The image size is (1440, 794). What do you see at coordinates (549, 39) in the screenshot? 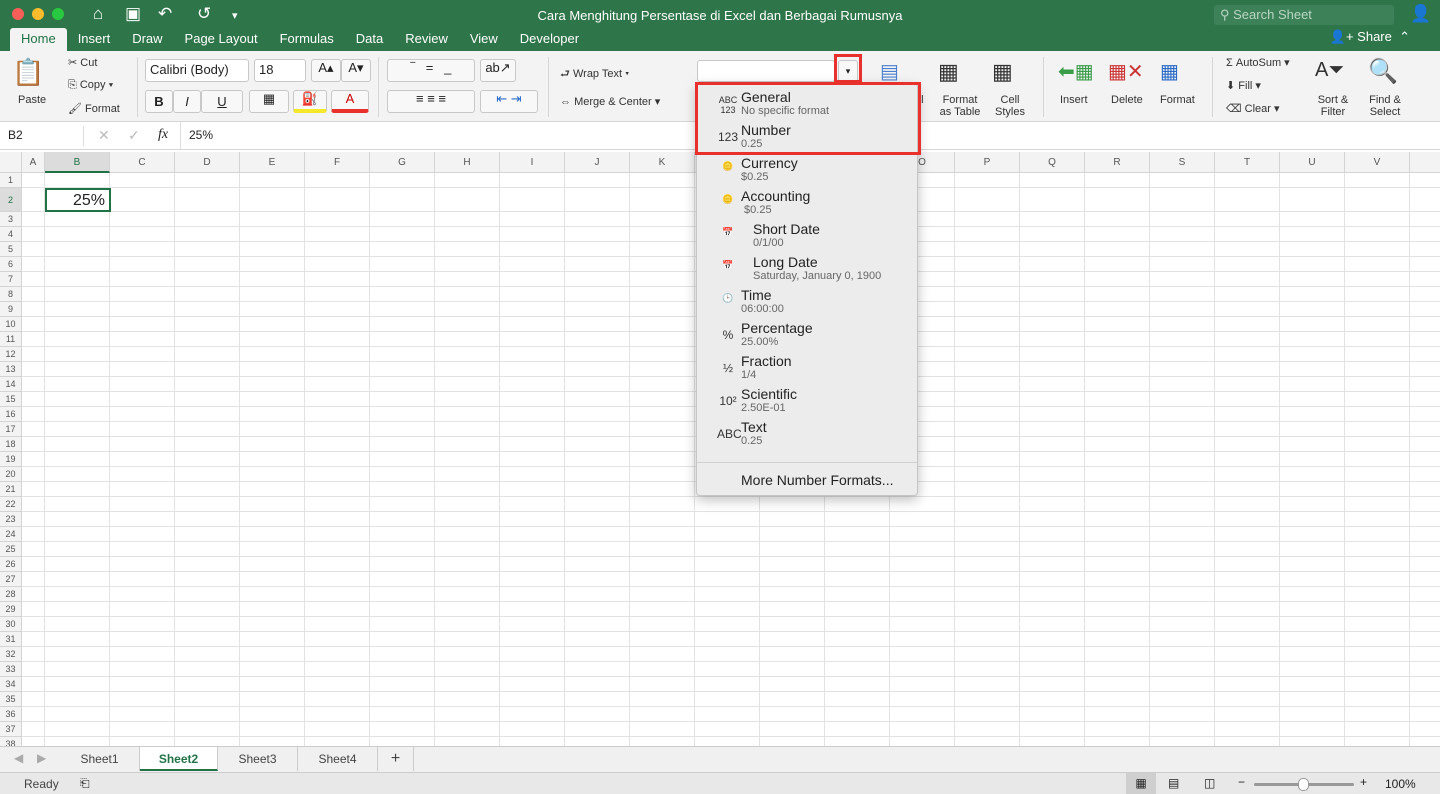
I see `tab-developer: Developer` at bounding box center [549, 39].